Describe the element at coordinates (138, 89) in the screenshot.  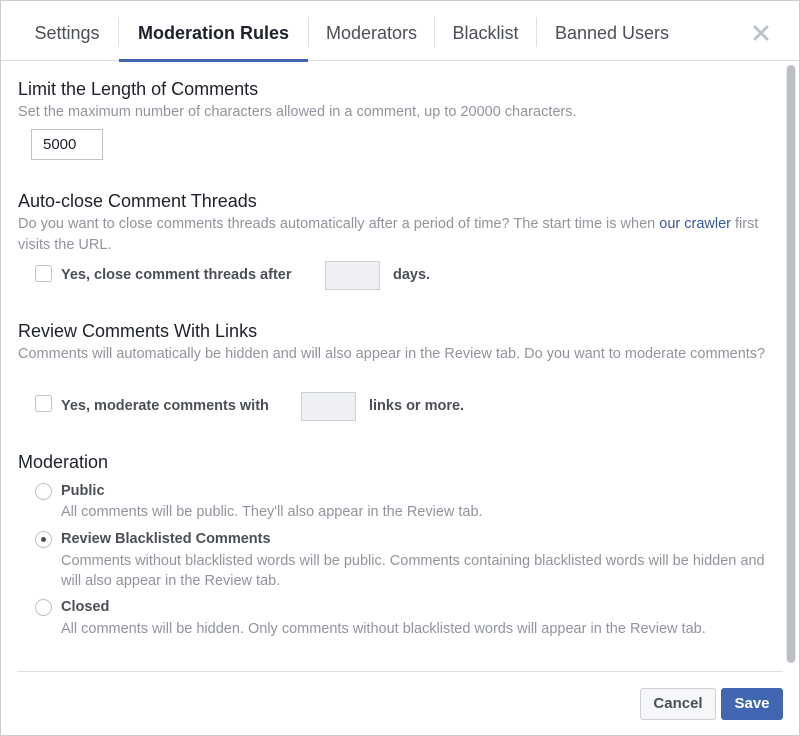
I see `section-title-length: Limit the Length of Comments` at that location.